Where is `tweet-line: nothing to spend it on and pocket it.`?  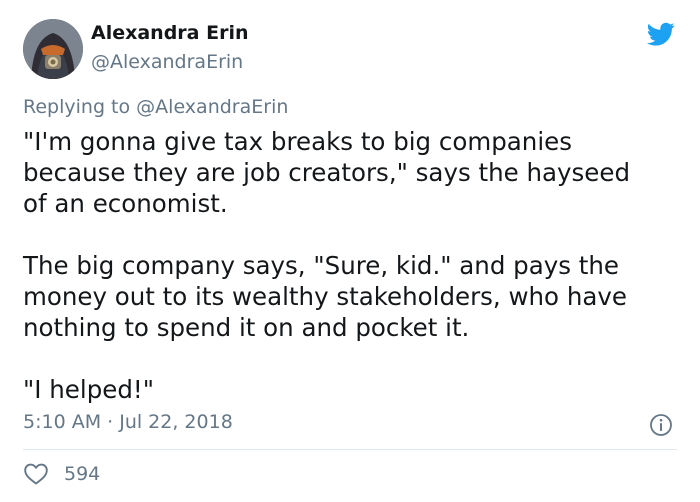
tweet-line: nothing to spend it on and pocket it. is located at coordinates (246, 327).